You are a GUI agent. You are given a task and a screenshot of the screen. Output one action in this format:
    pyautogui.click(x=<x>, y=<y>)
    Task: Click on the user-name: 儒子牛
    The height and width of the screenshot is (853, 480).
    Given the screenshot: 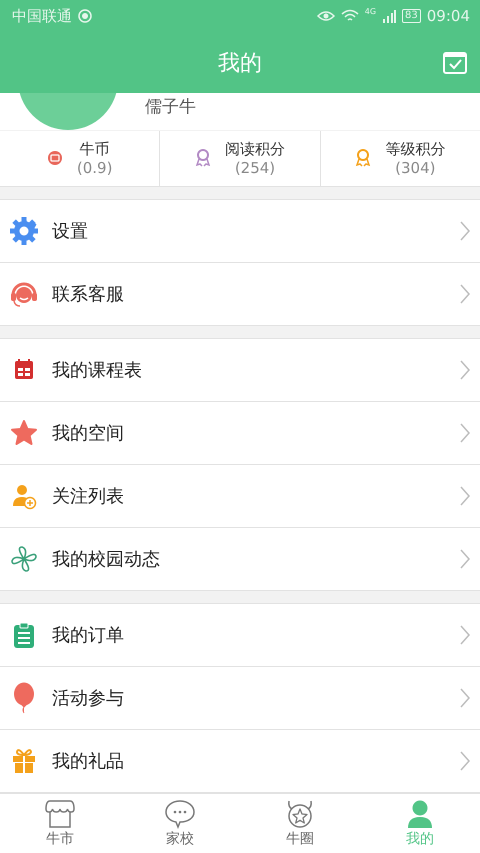 What is the action you would take?
    pyautogui.click(x=170, y=107)
    